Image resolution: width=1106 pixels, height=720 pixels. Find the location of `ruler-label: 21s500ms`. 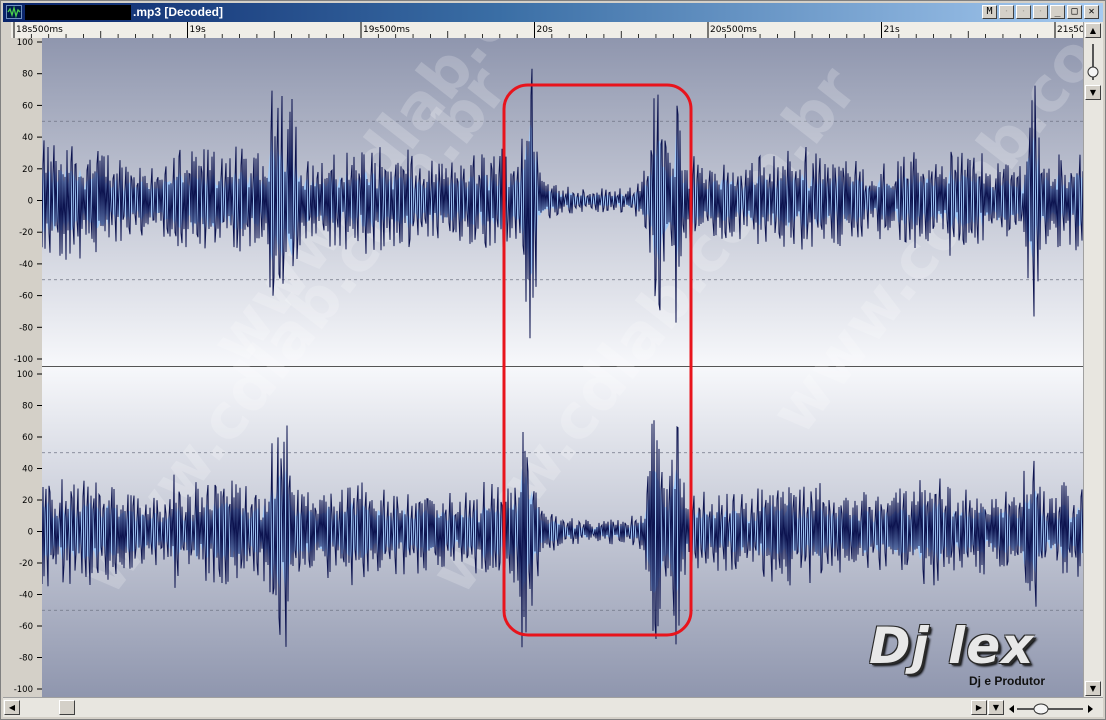

ruler-label: 21s500ms is located at coordinates (1070, 30).